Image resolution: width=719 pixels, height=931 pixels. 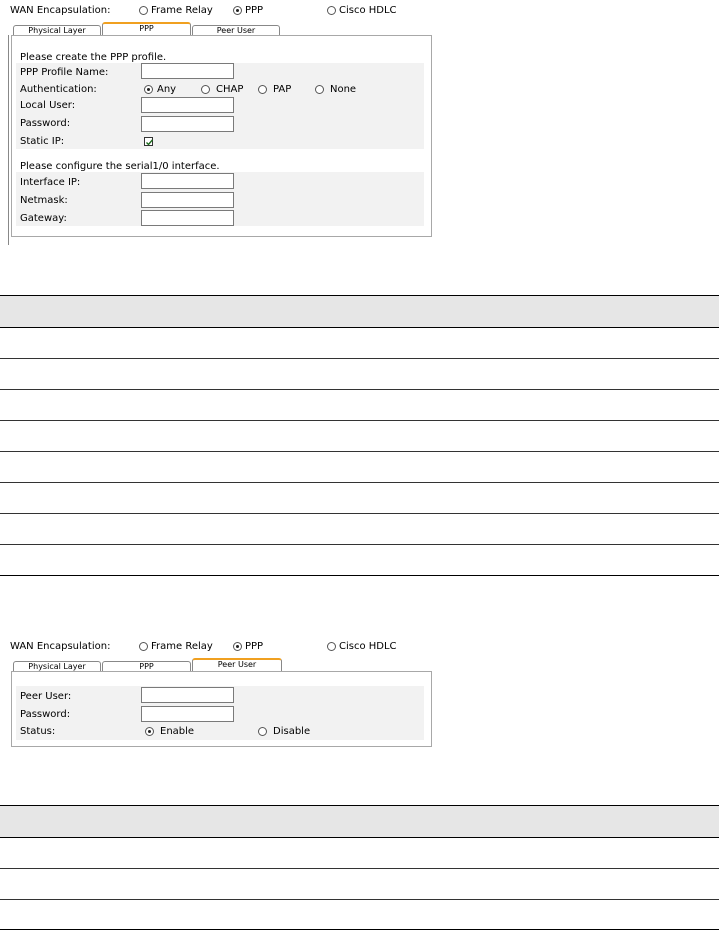 I want to click on static-ip-checkbox, so click(x=149, y=141).